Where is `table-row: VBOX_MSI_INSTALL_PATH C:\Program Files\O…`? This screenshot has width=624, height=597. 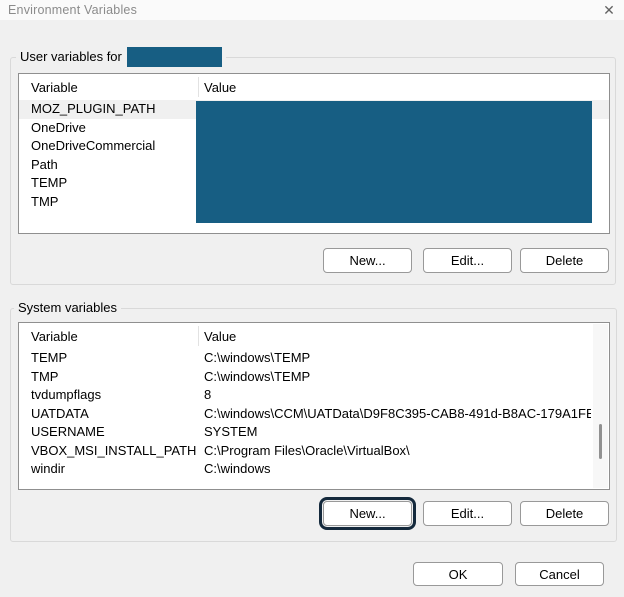 table-row: VBOX_MSI_INSTALL_PATH C:\Program Files\O… is located at coordinates (314, 451).